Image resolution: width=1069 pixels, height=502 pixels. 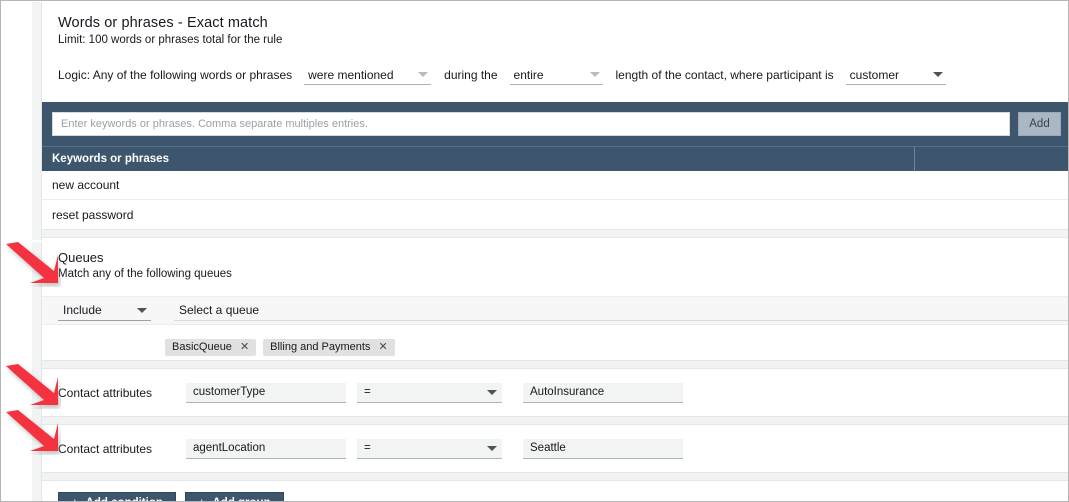 I want to click on attribute-key-input: customerType, so click(x=266, y=392).